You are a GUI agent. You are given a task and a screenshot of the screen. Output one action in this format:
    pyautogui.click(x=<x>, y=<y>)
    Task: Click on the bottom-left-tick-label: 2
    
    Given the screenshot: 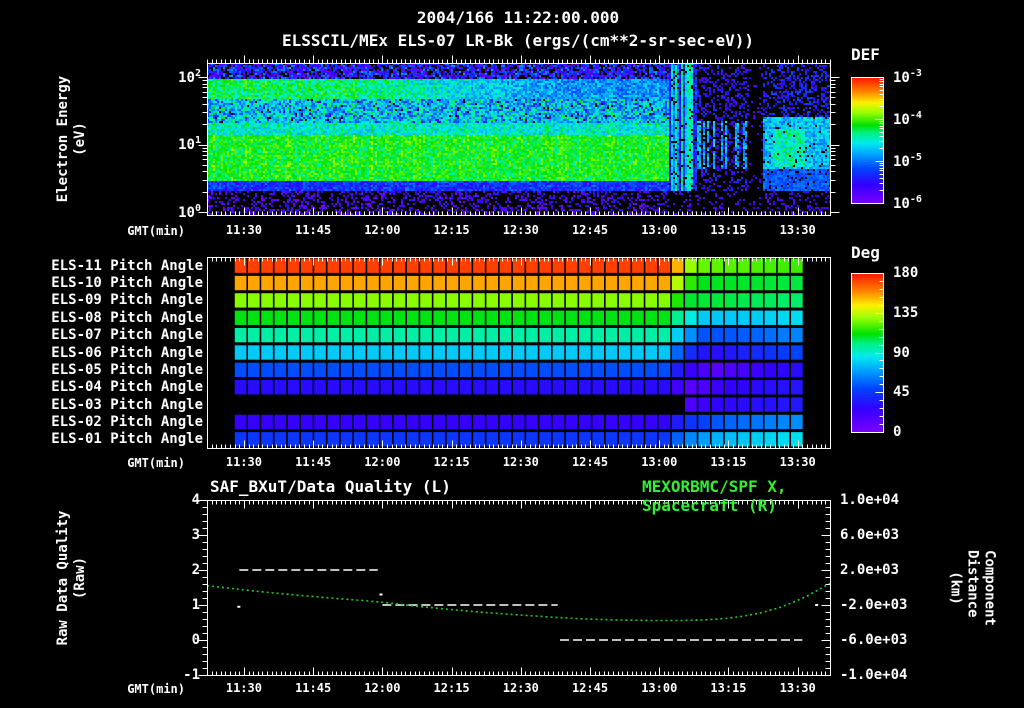 What is the action you would take?
    pyautogui.click(x=195, y=570)
    